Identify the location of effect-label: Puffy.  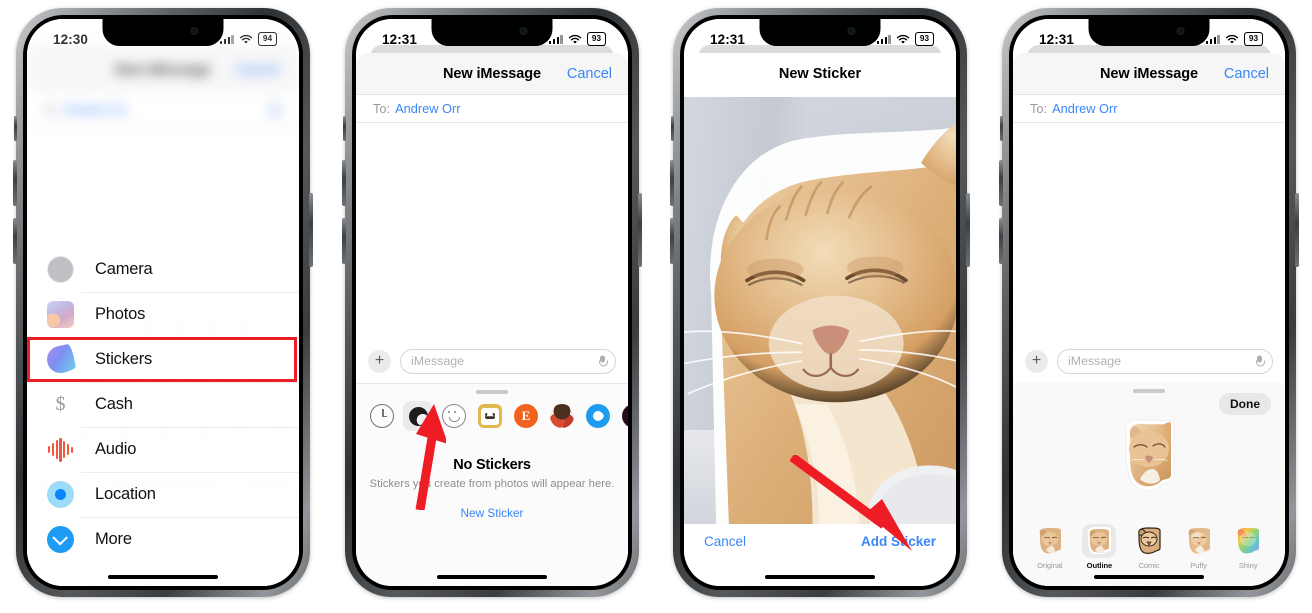
(1198, 565).